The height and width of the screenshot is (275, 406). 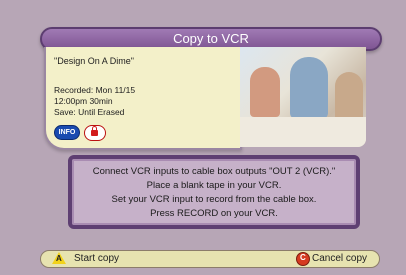 I want to click on recording-time: 12:00pm 30min, so click(x=83, y=101).